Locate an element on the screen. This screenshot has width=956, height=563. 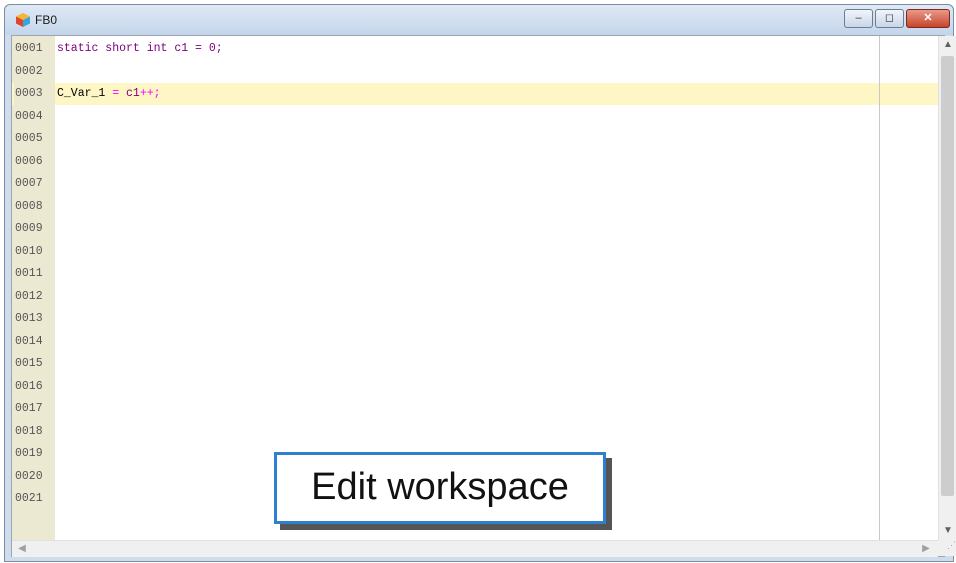
line-number: 0013 is located at coordinates (29, 318).